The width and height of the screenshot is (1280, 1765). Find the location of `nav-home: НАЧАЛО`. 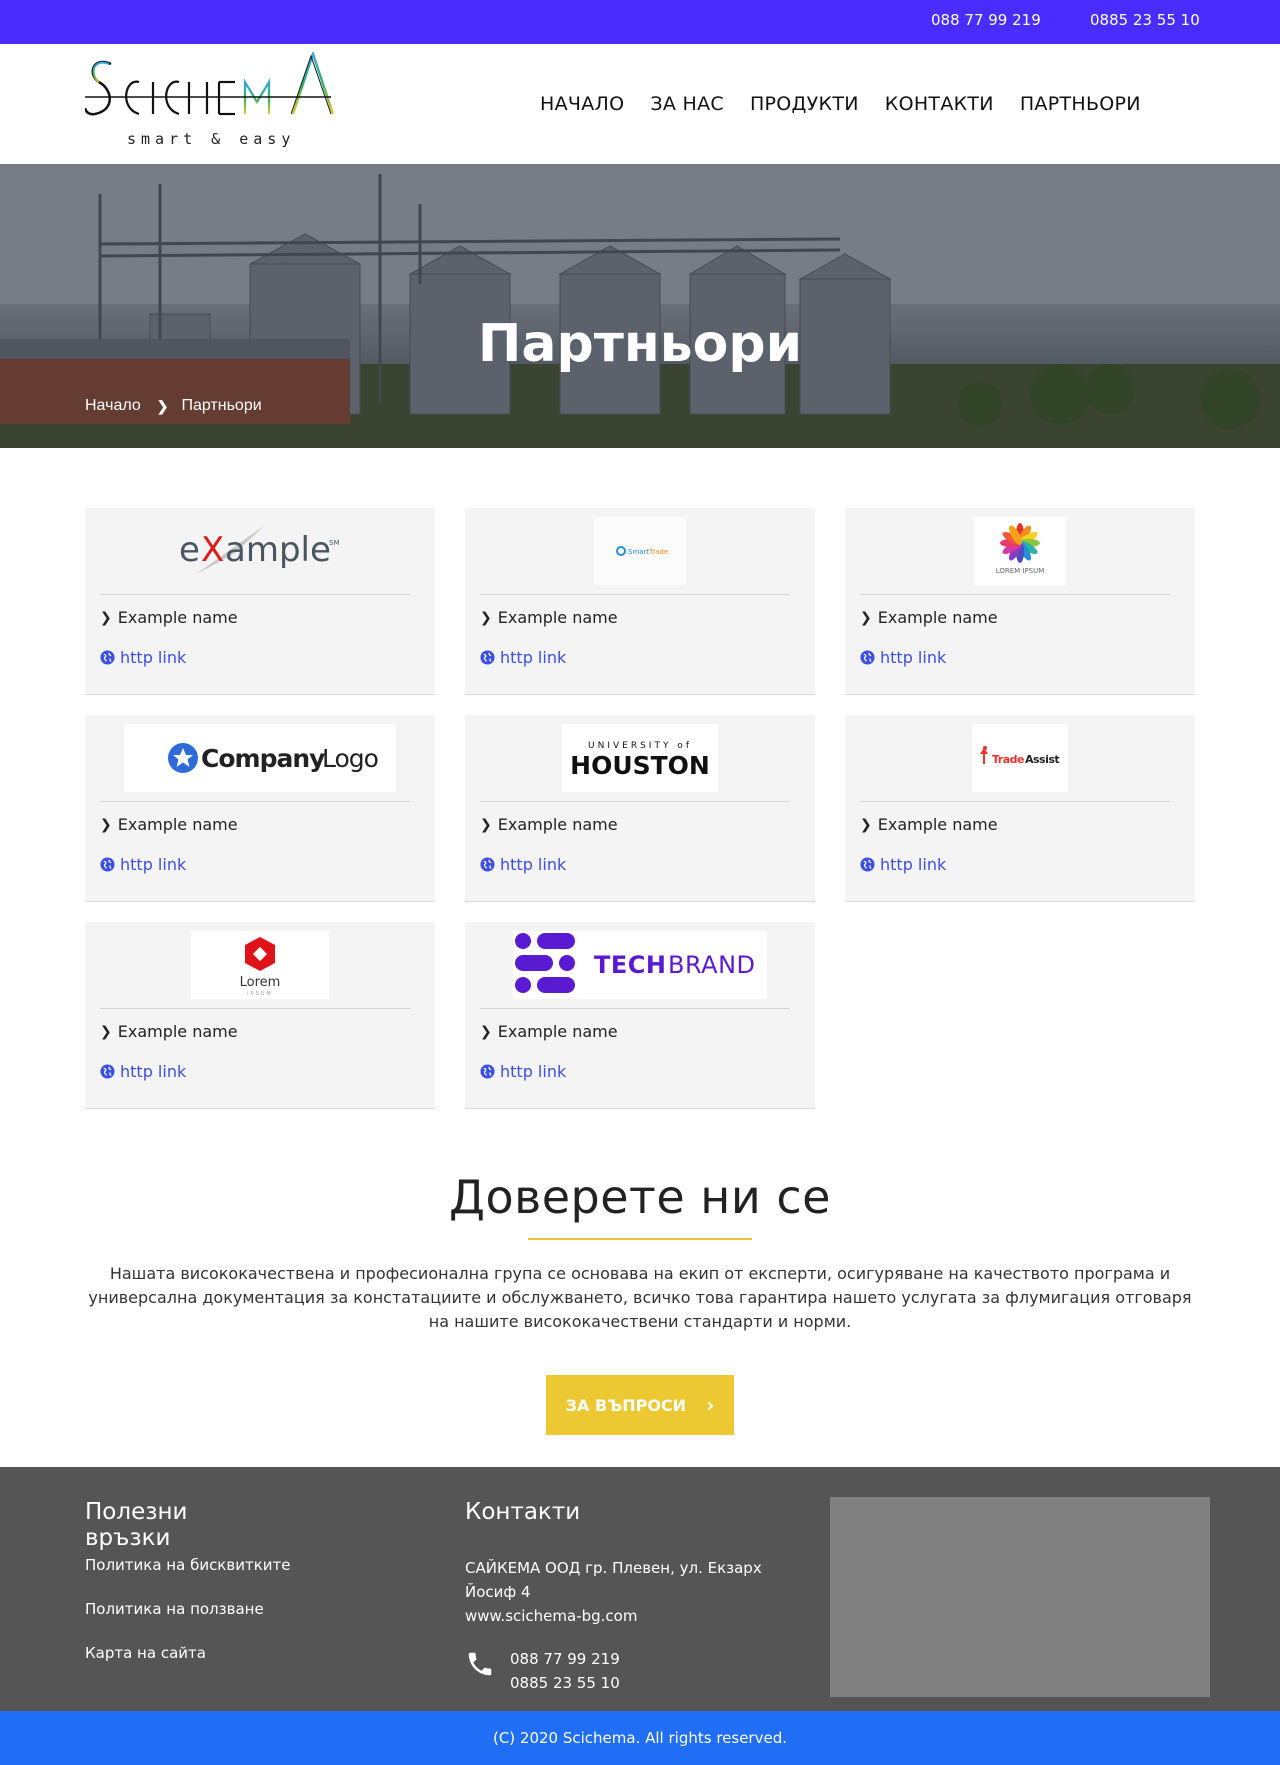

nav-home: НАЧАЛО is located at coordinates (582, 104).